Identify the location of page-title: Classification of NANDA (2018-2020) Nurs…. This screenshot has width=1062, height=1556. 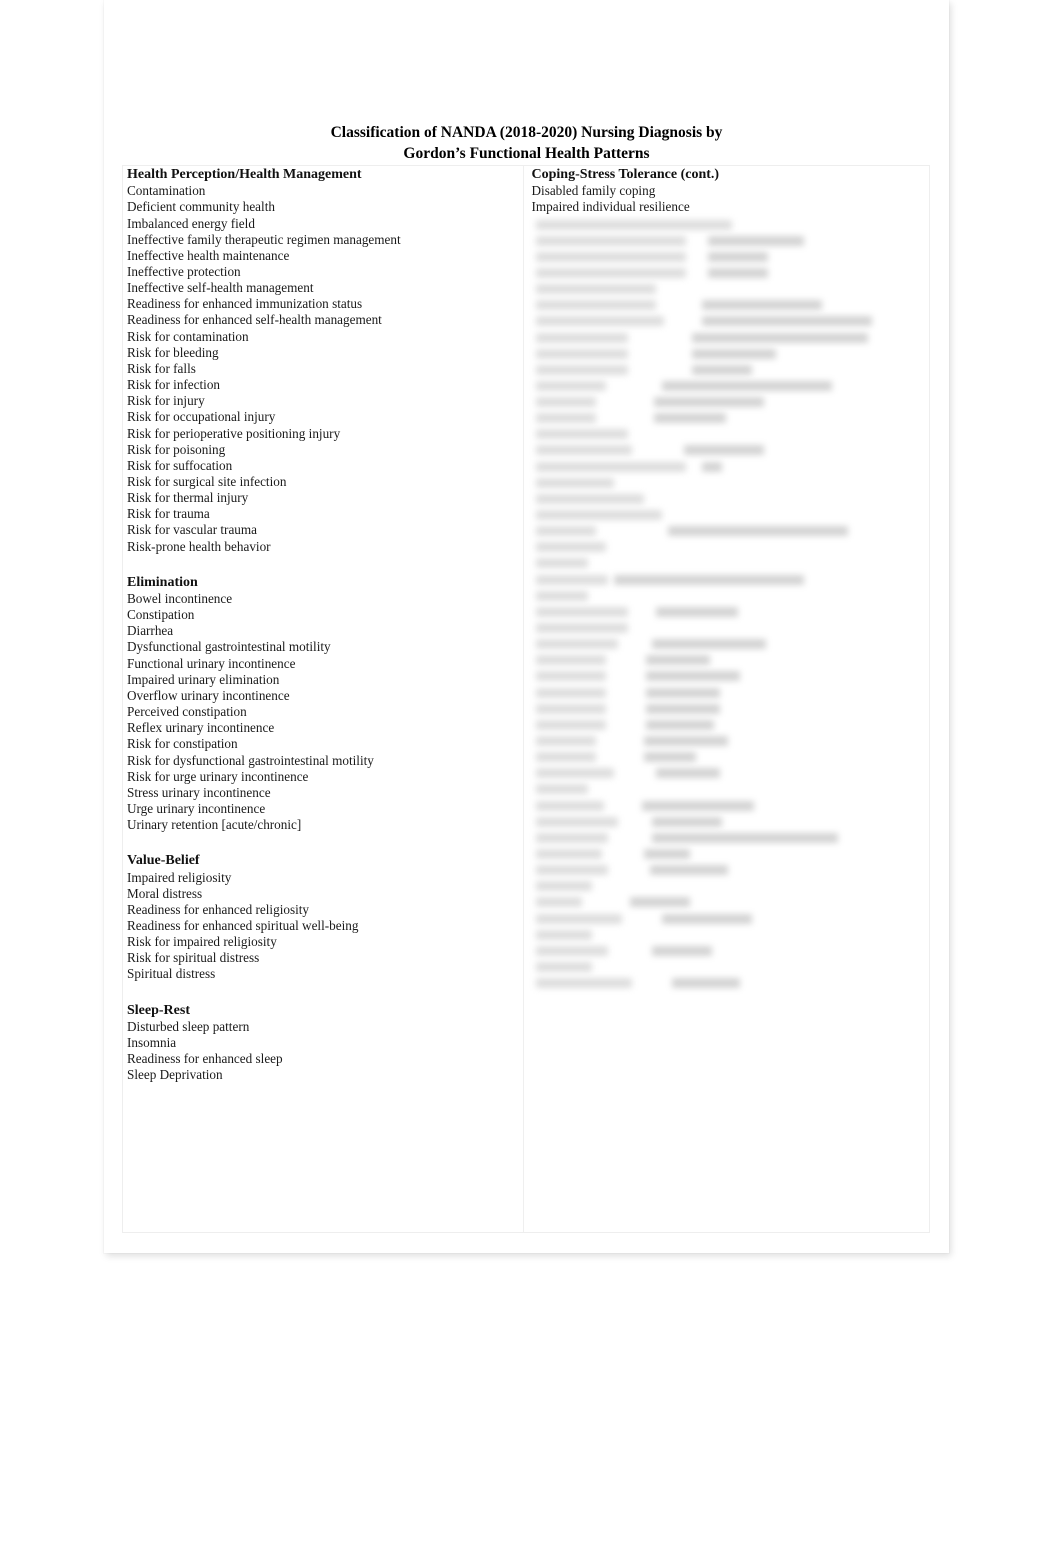
(526, 82).